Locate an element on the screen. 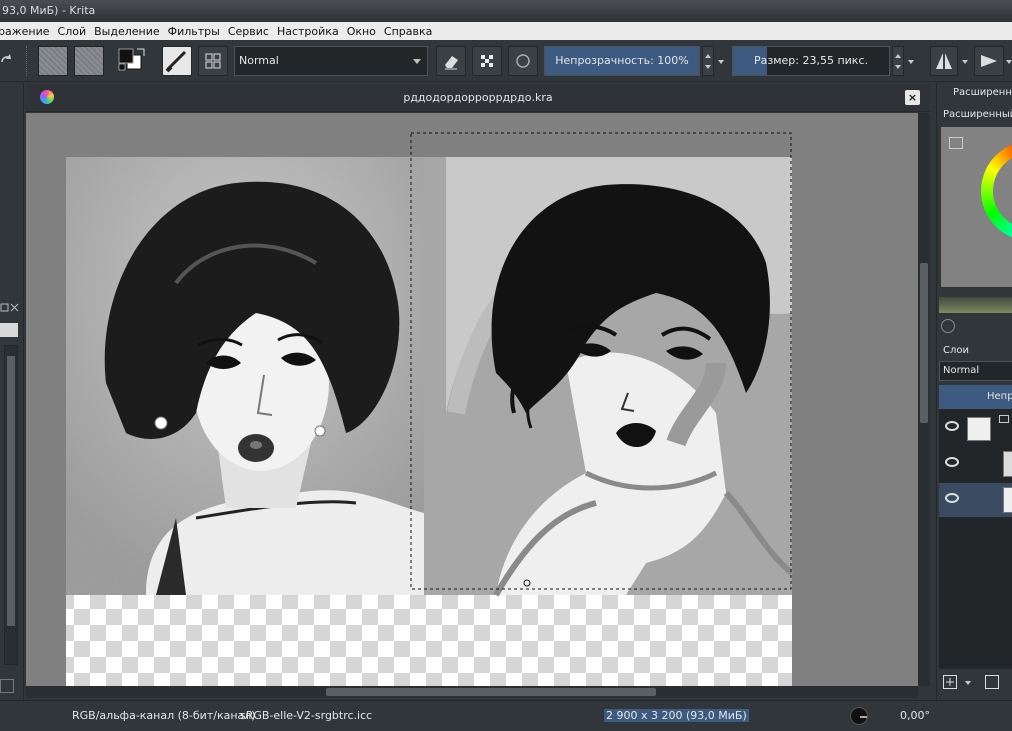 The image size is (1012, 731). toolbar-handle is located at coordinates (27, 61).